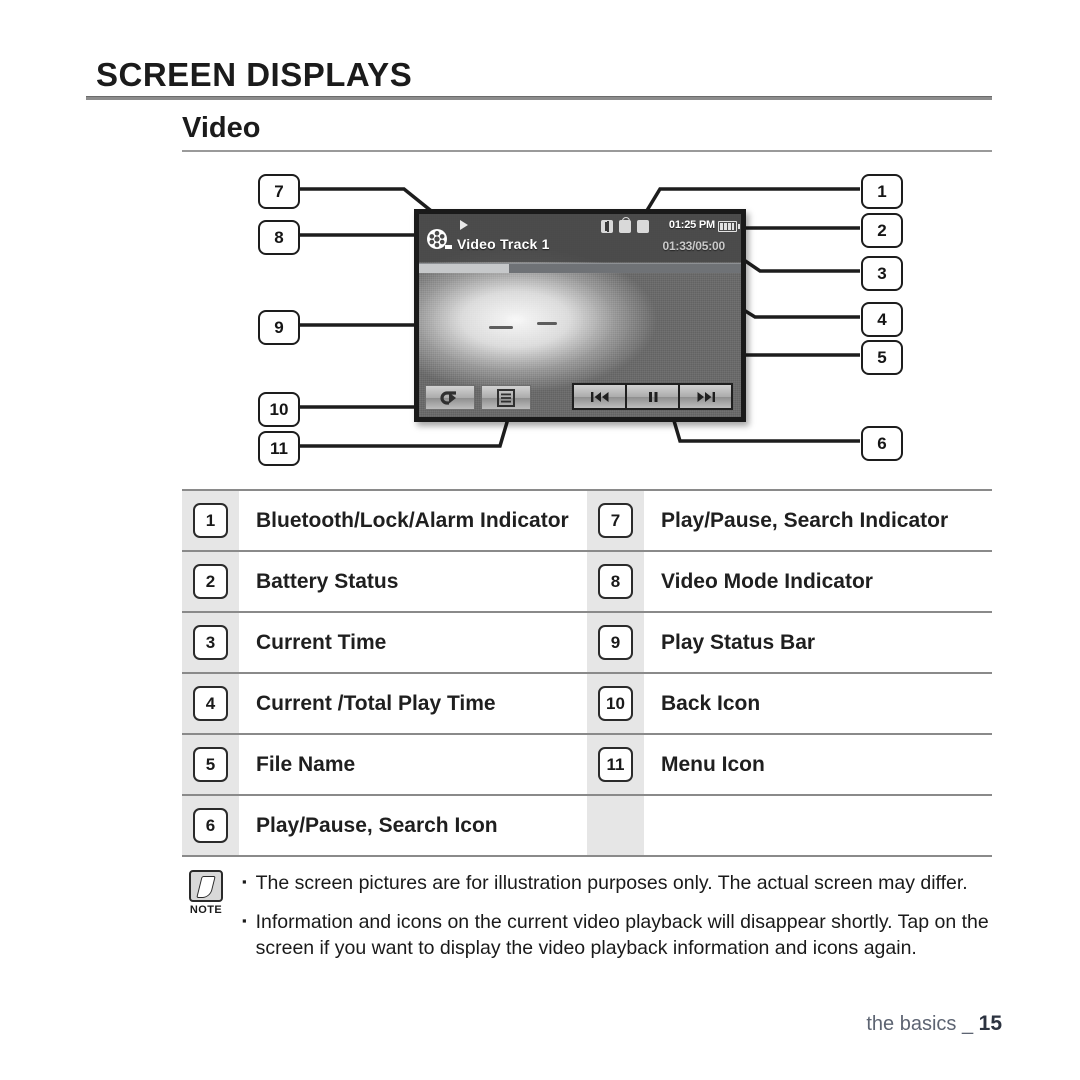  What do you see at coordinates (615, 764) in the screenshot?
I see `legend-number: 11` at bounding box center [615, 764].